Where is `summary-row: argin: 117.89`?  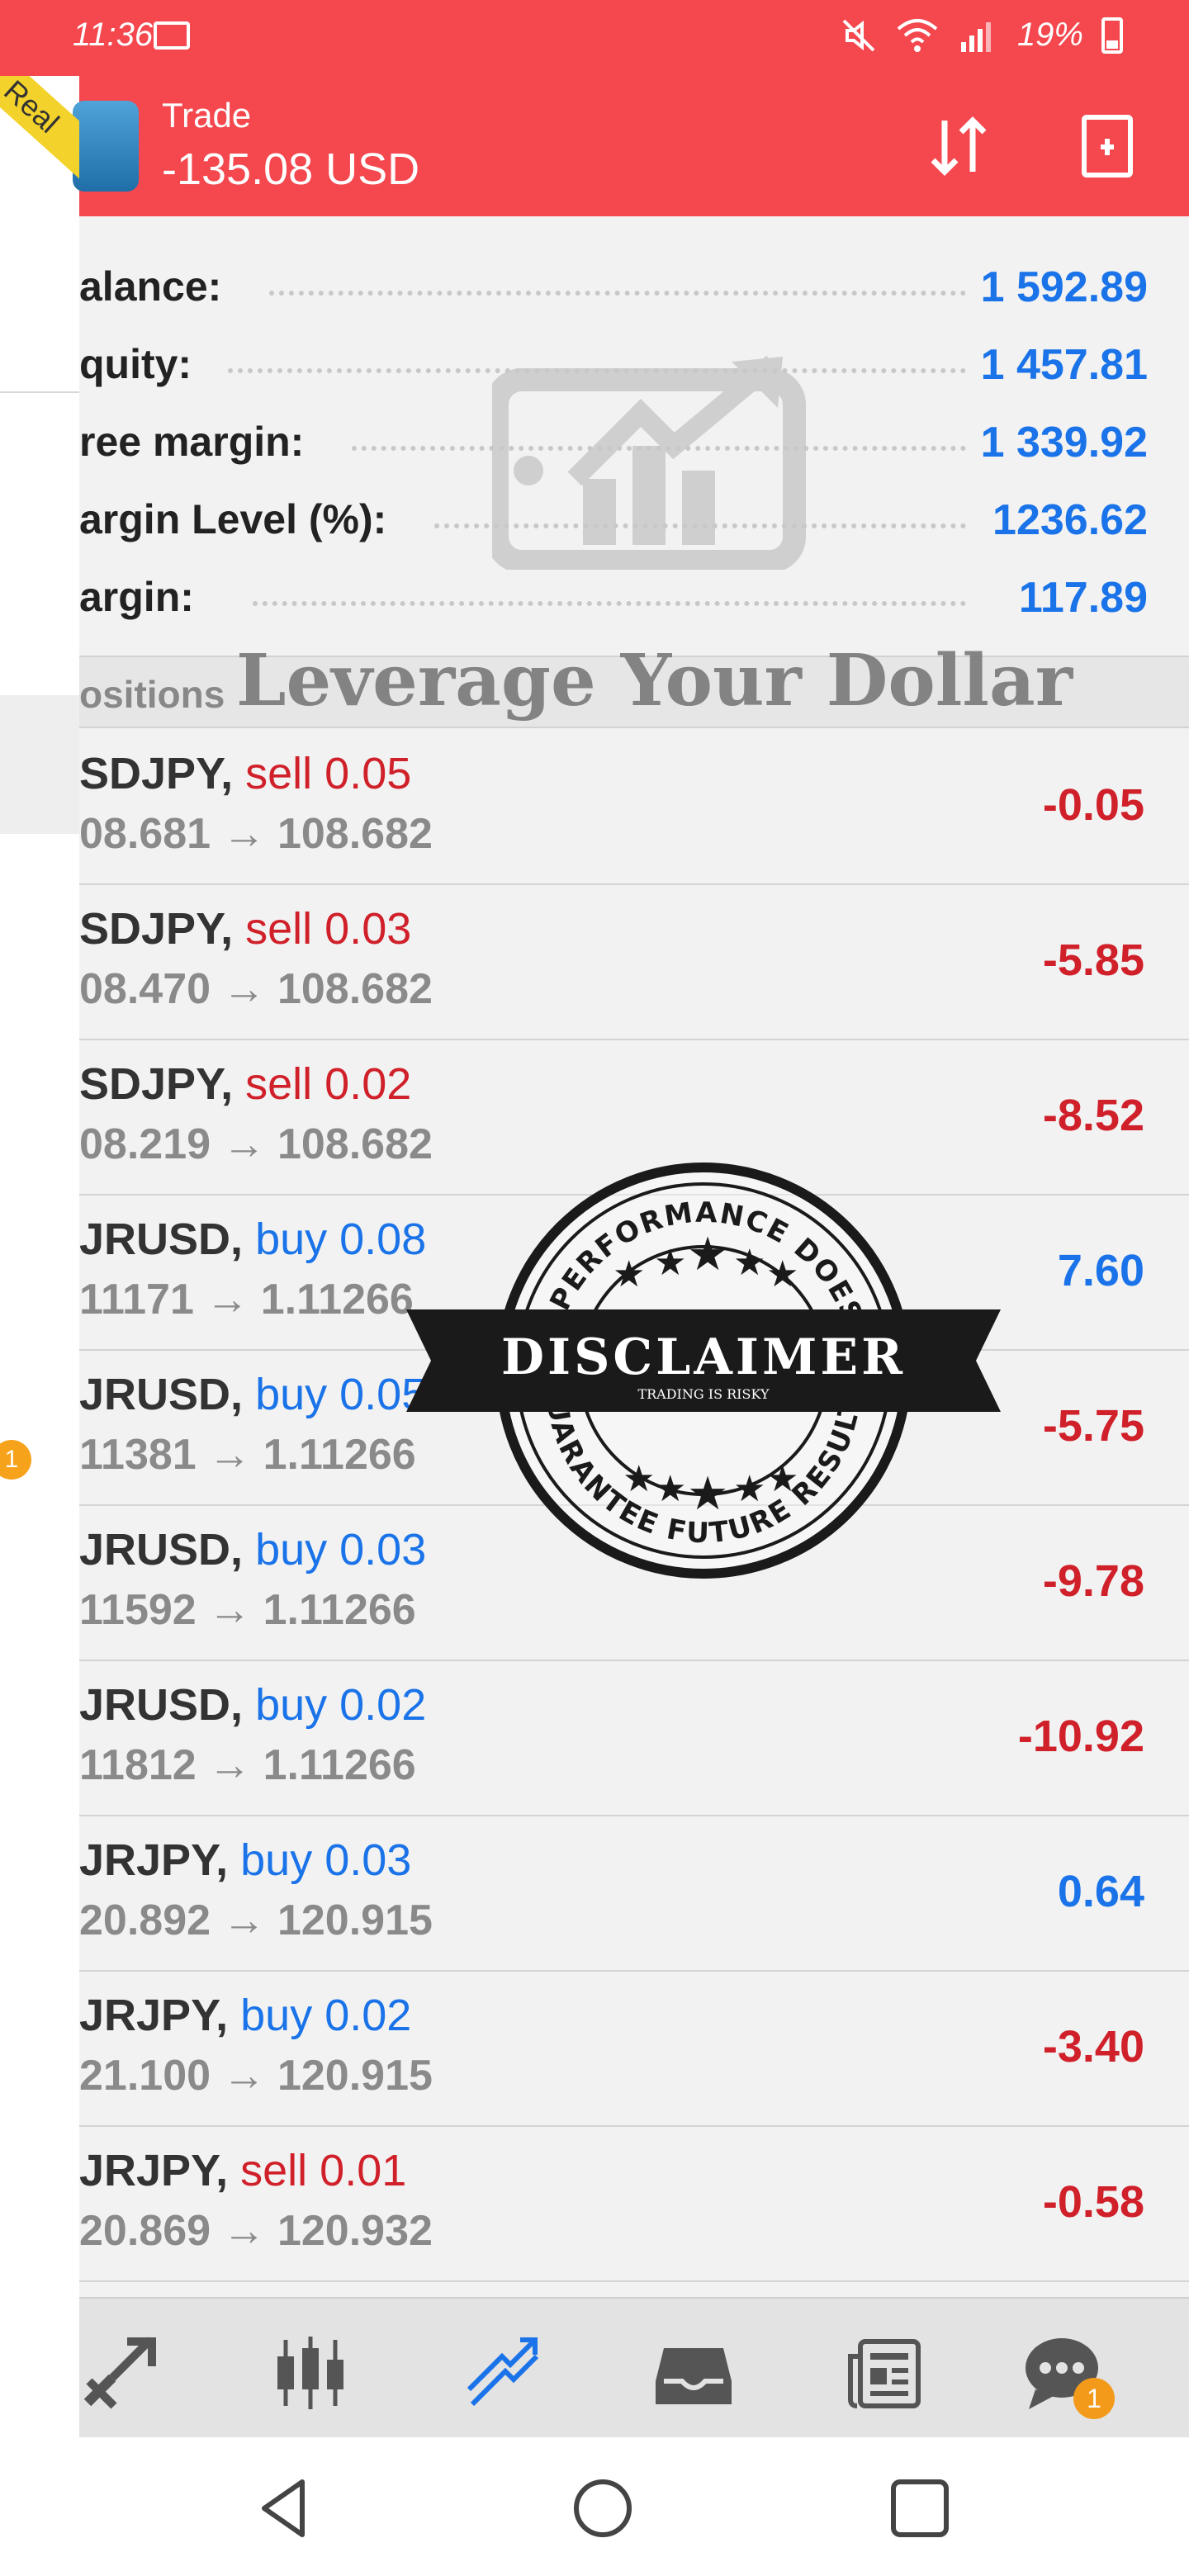
summary-row: argin: 117.89 is located at coordinates (634, 597).